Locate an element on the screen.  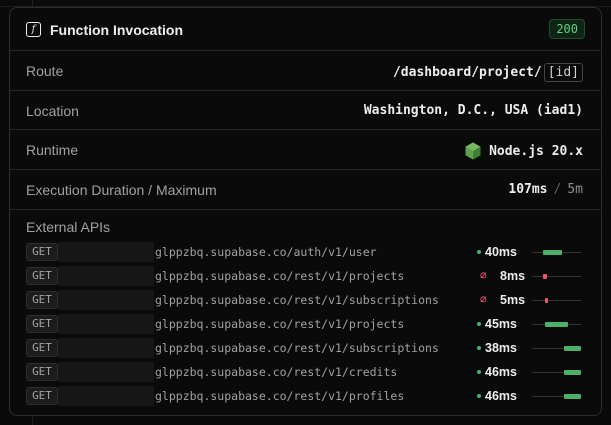
runtime-value: Node.js 20.x is located at coordinates (524, 151).